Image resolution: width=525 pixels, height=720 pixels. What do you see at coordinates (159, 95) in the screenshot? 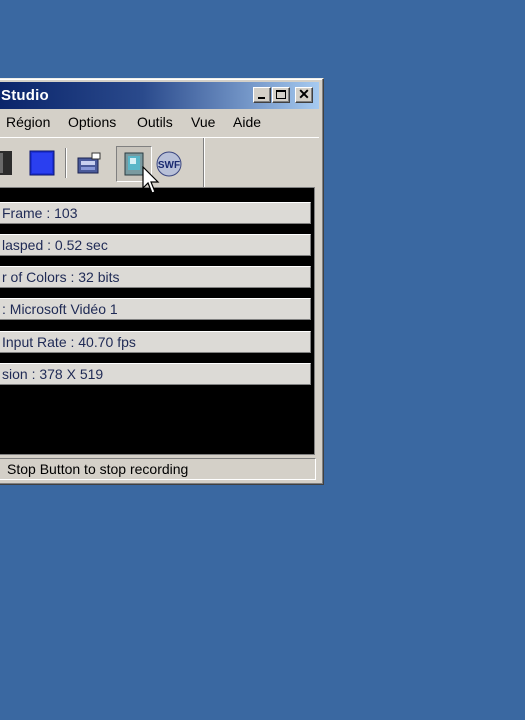
I see `title-bar: Studio ✕` at bounding box center [159, 95].